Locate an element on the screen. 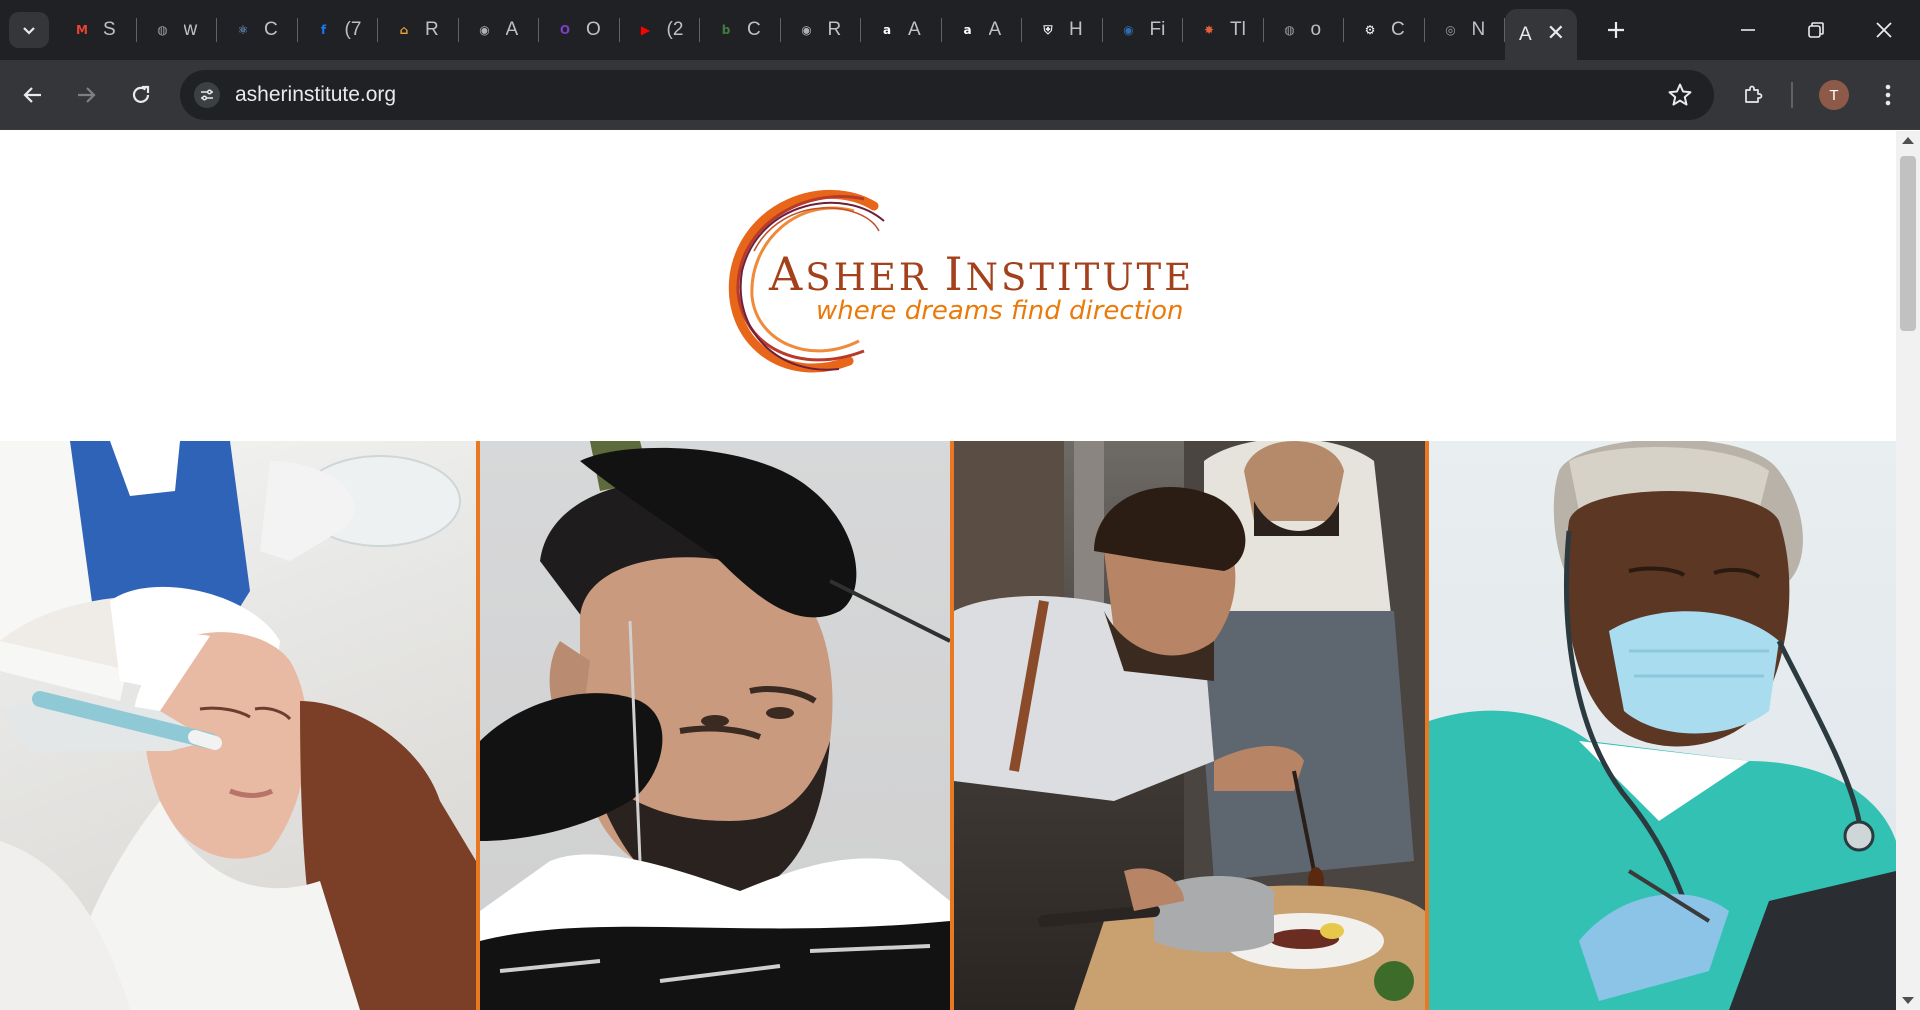 Image resolution: width=1920 pixels, height=1010 pixels. seal-icon: ⛨ is located at coordinates (1048, 29).